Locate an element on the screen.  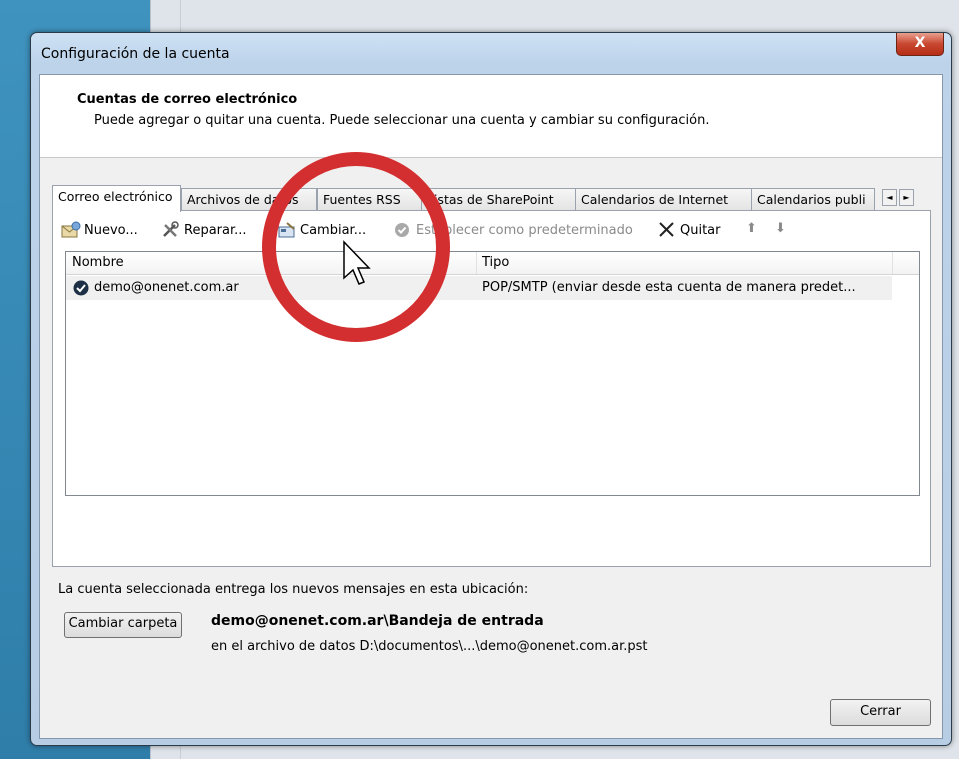
remove-account-label: Quitar is located at coordinates (700, 230).